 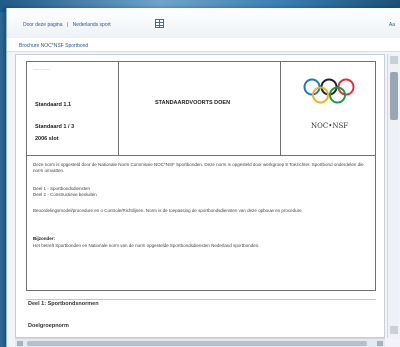 What do you see at coordinates (53, 105) in the screenshot?
I see `standard-number: Standaard 1.1` at bounding box center [53, 105].